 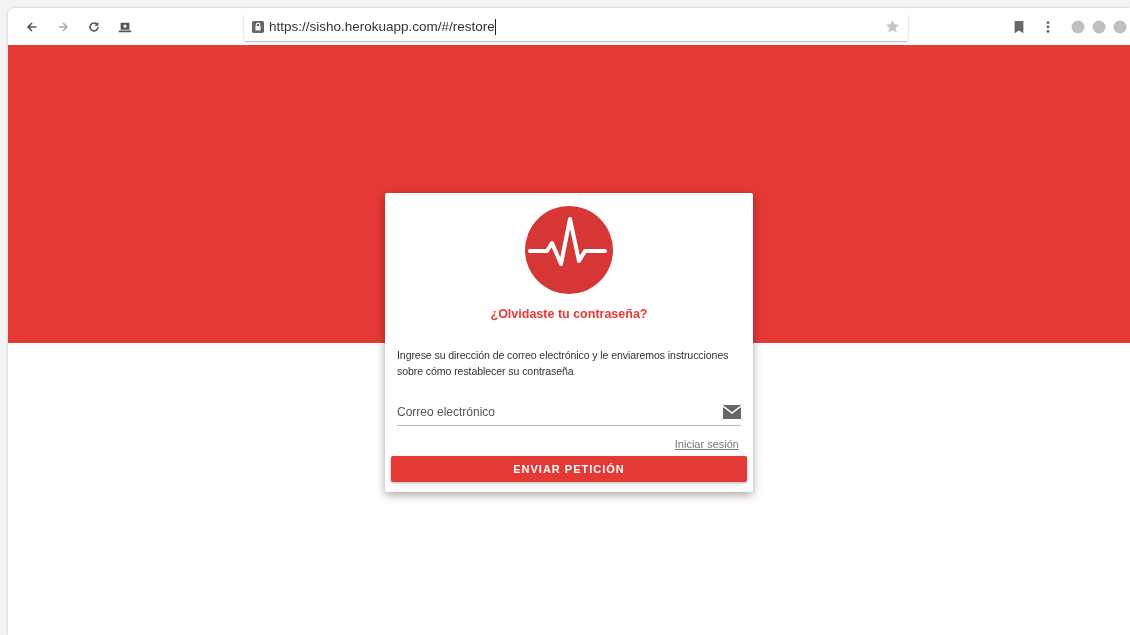 What do you see at coordinates (732, 412) in the screenshot?
I see `envelope-icon` at bounding box center [732, 412].